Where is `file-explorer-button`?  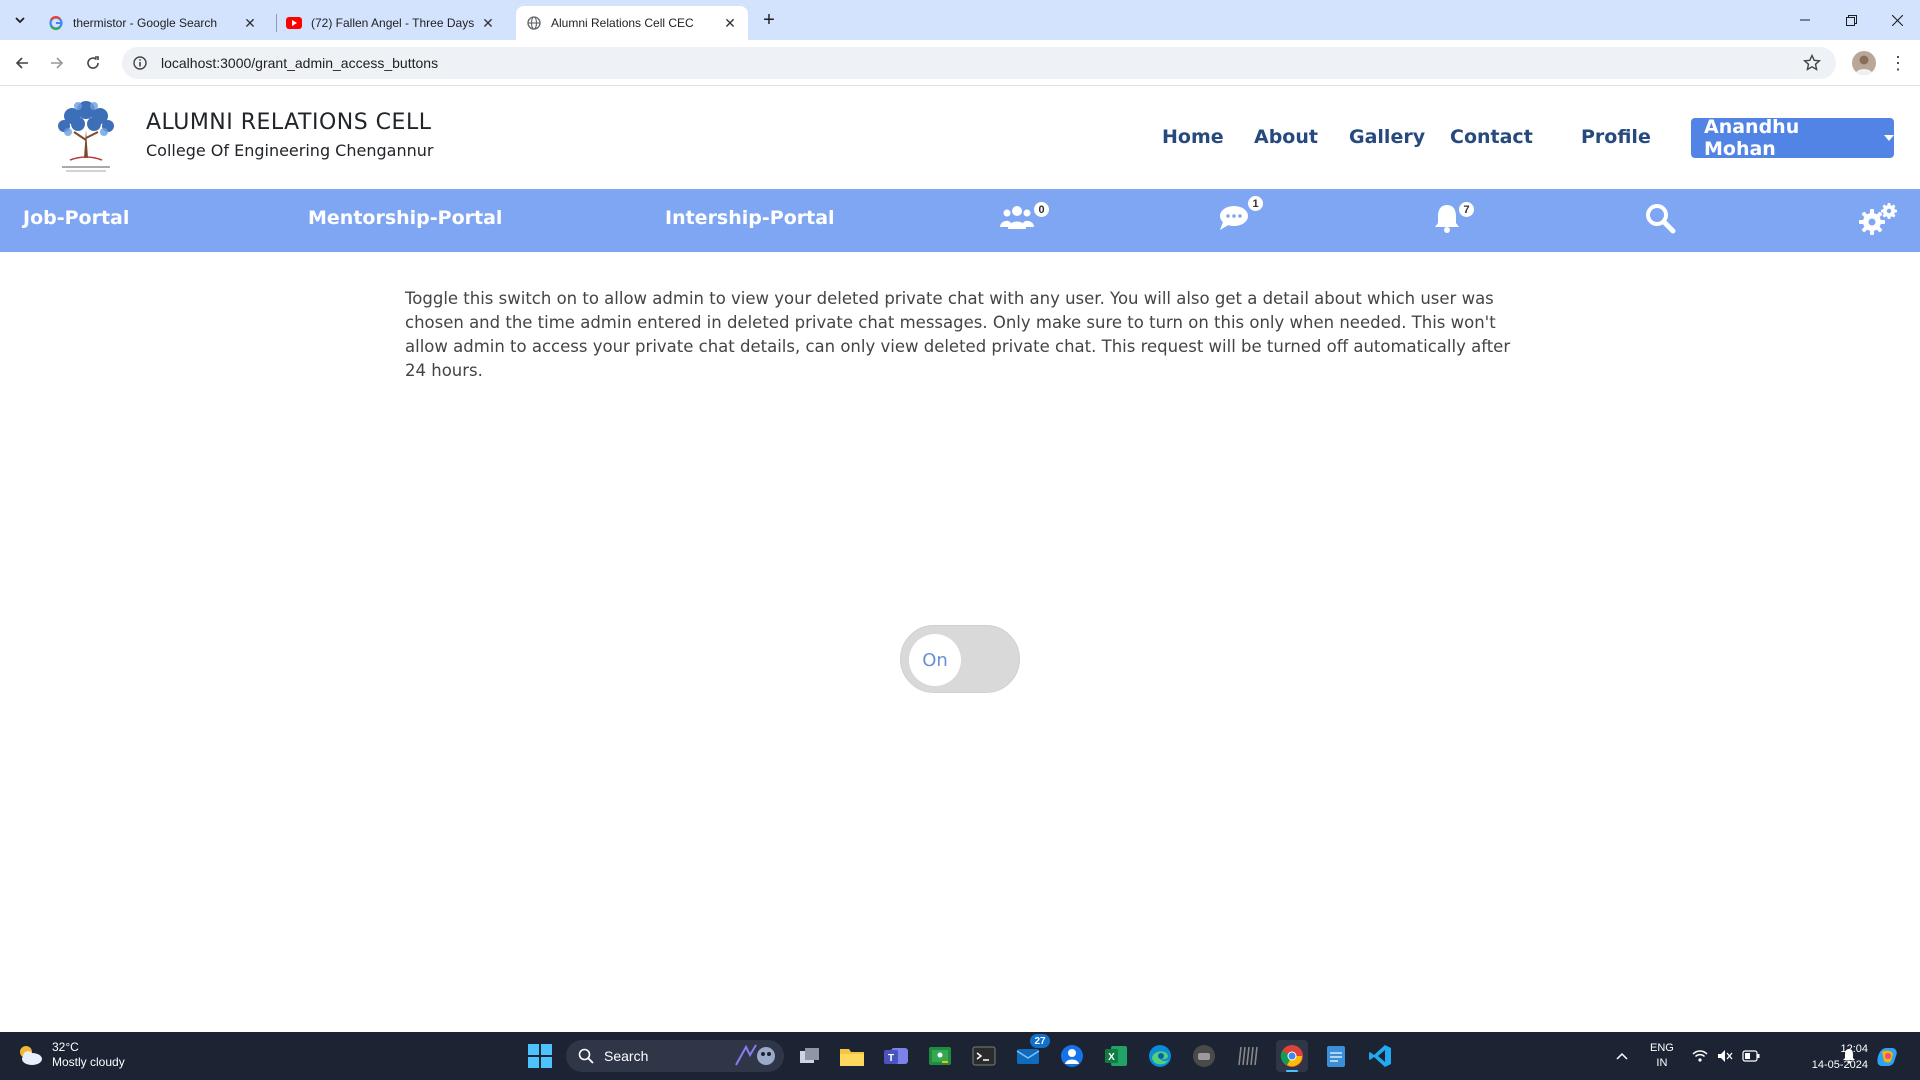
file-explorer-button is located at coordinates (852, 1056).